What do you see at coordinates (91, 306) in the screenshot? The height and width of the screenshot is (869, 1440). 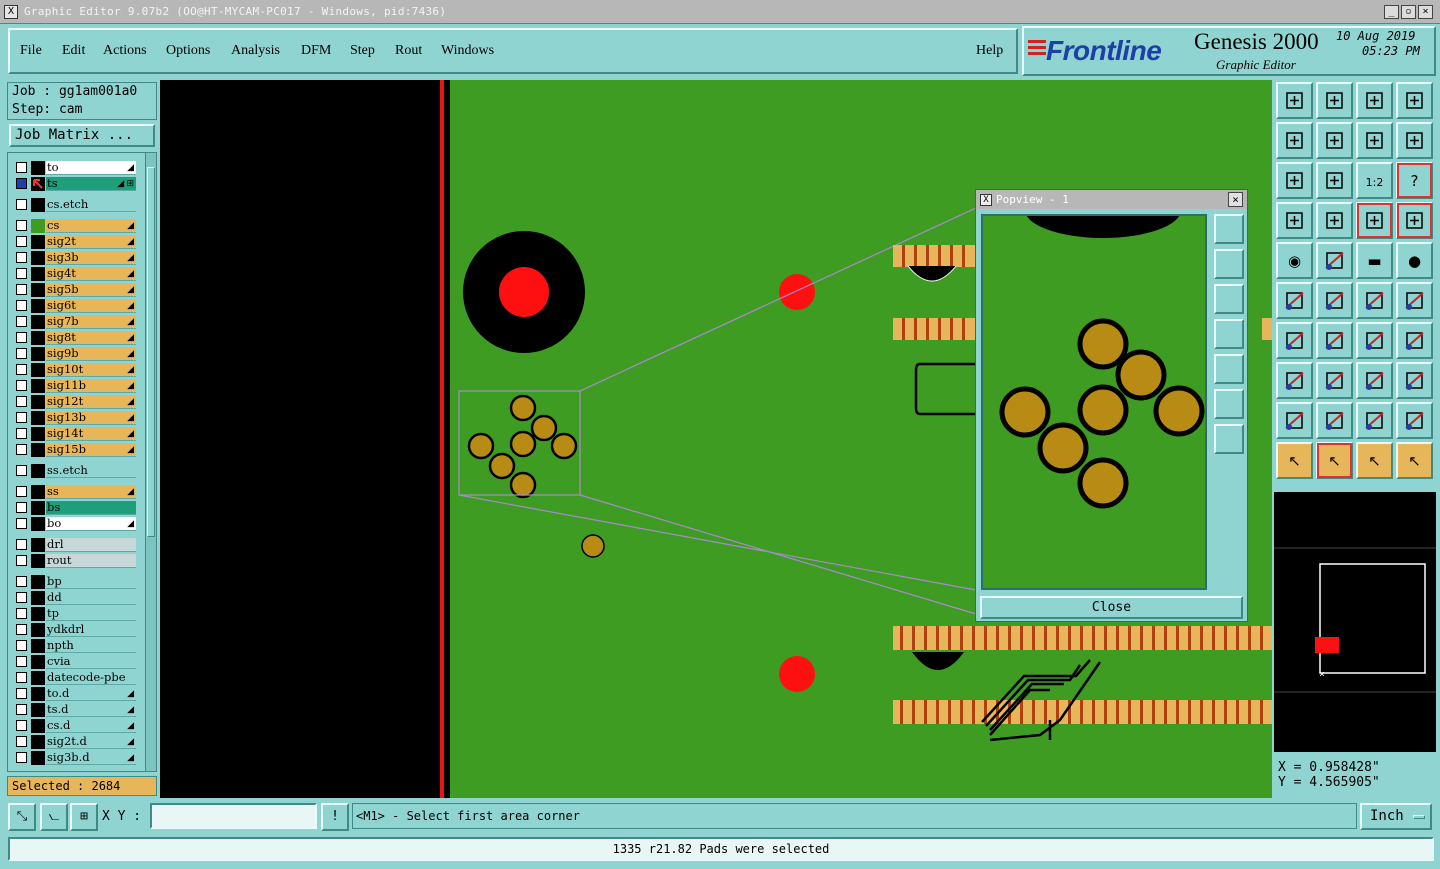 I see `layer-name: sig6t` at bounding box center [91, 306].